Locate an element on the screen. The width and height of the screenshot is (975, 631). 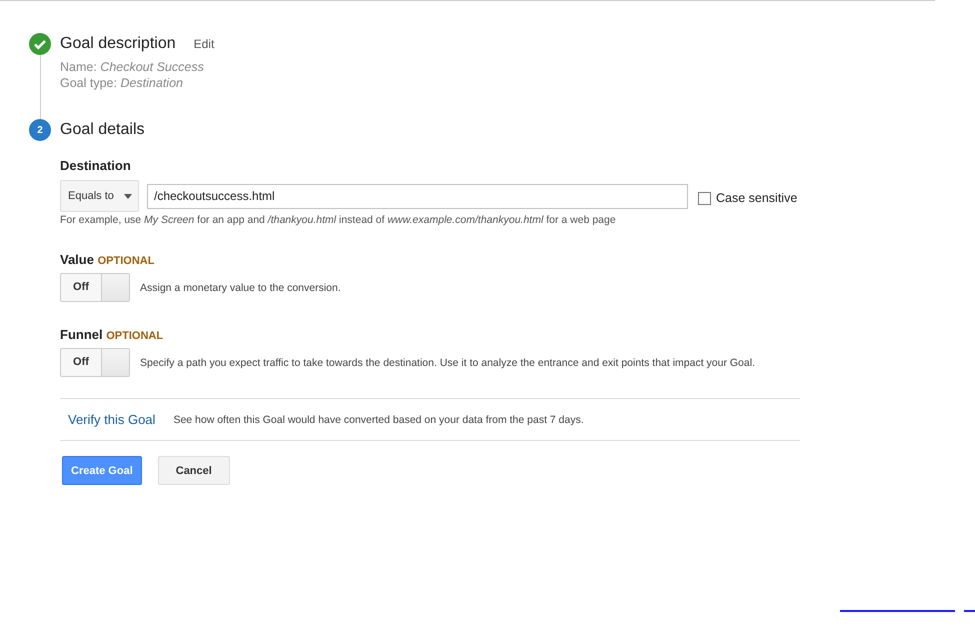
step-number: 2 is located at coordinates (40, 130).